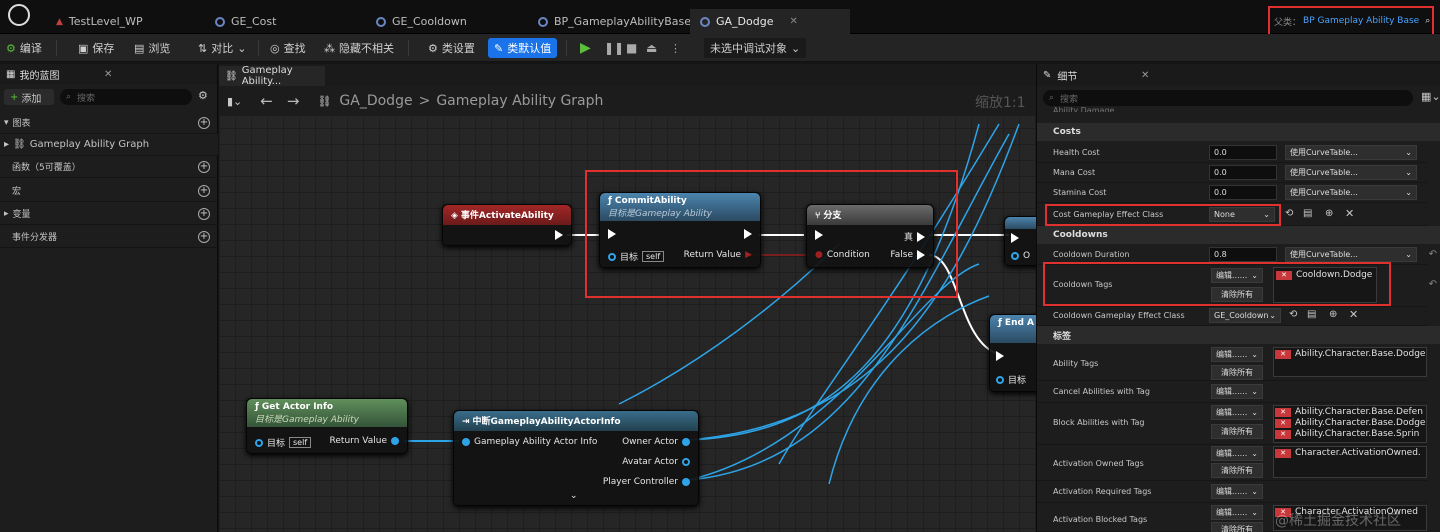 The width and height of the screenshot is (1440, 532). What do you see at coordinates (770, 21) in the screenshot?
I see `tab-ga-dodge: GA_Dodge ✕` at bounding box center [770, 21].